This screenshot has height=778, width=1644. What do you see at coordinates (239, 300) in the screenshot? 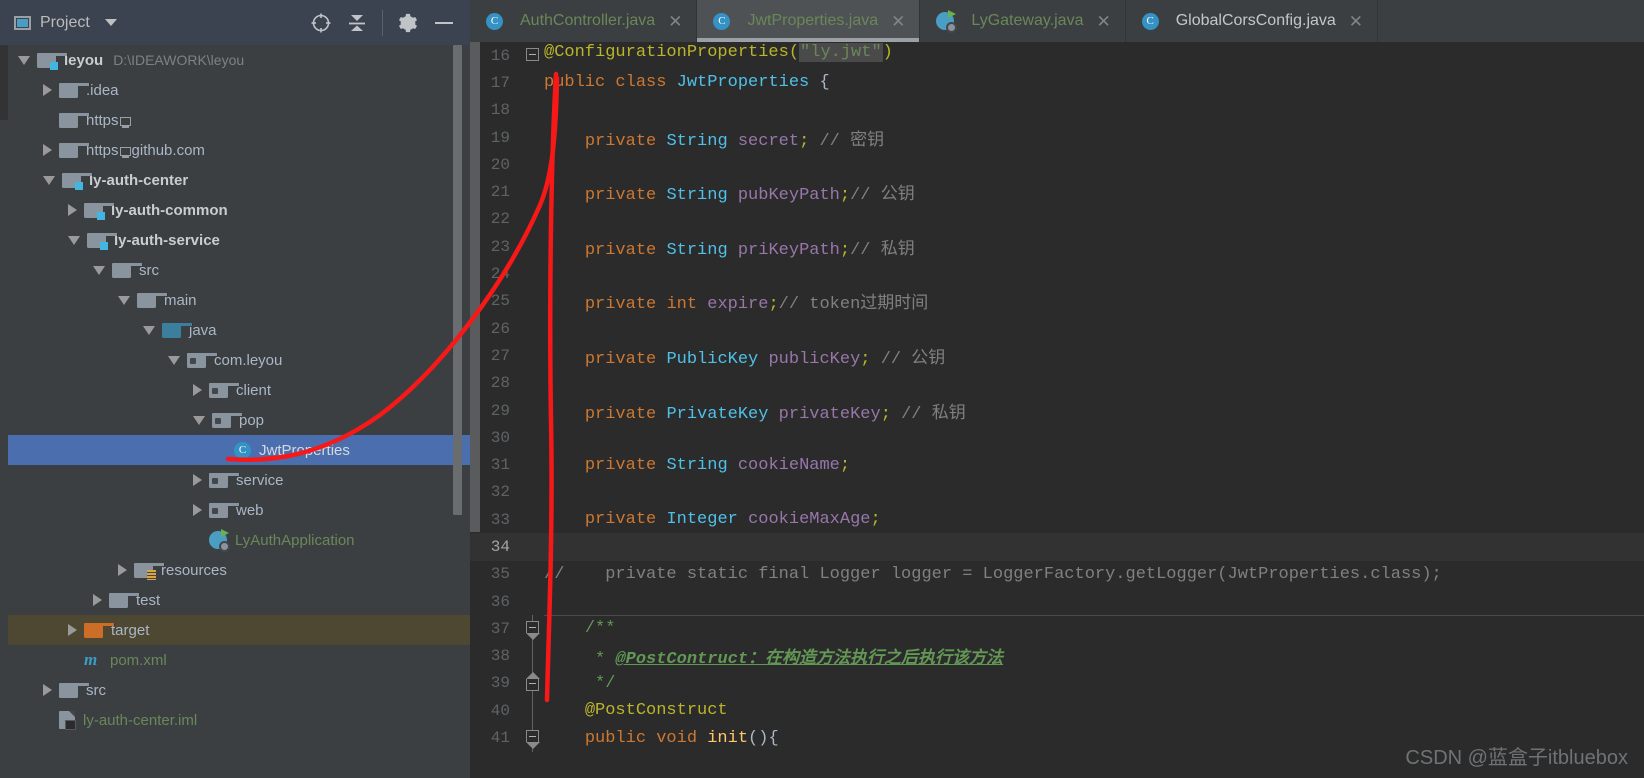
I see `tree-item-main: main` at bounding box center [239, 300].